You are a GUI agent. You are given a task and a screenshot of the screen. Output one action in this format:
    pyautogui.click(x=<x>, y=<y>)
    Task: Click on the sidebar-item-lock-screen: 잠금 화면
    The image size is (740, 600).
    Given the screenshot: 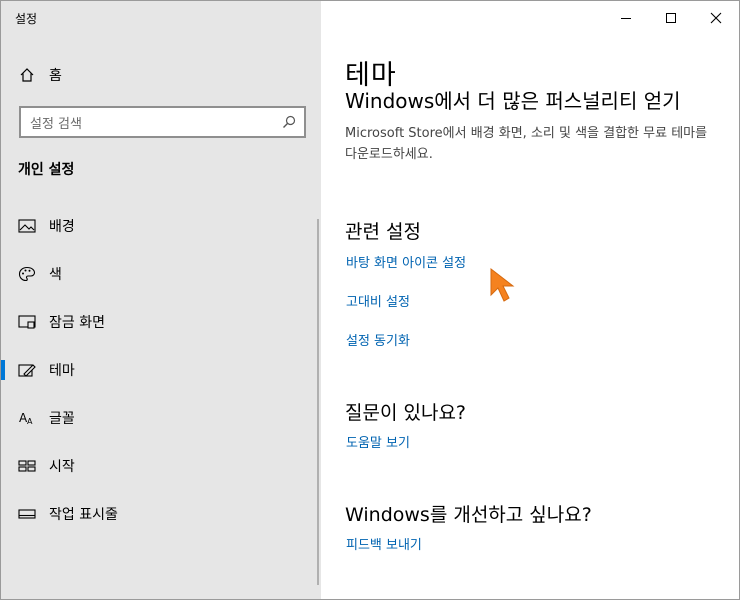 What is the action you would take?
    pyautogui.click(x=161, y=322)
    